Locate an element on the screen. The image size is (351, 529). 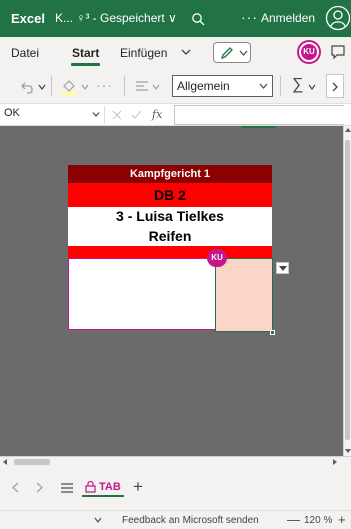
cell-red-band is located at coordinates (170, 252).